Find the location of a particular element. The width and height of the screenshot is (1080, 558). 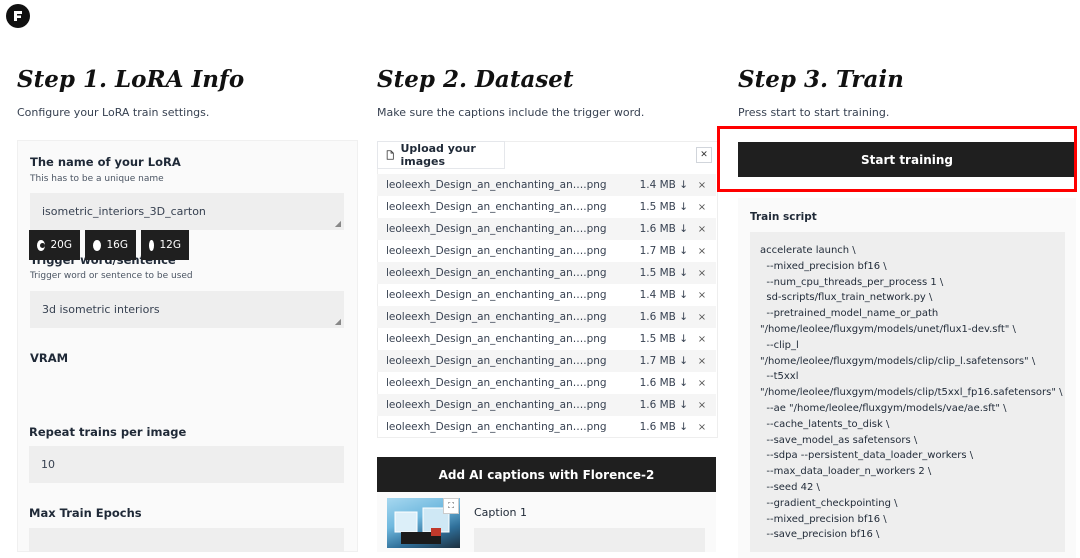

lora-name-input: isometric_interiors_3D_carton ◢ is located at coordinates (187, 211).